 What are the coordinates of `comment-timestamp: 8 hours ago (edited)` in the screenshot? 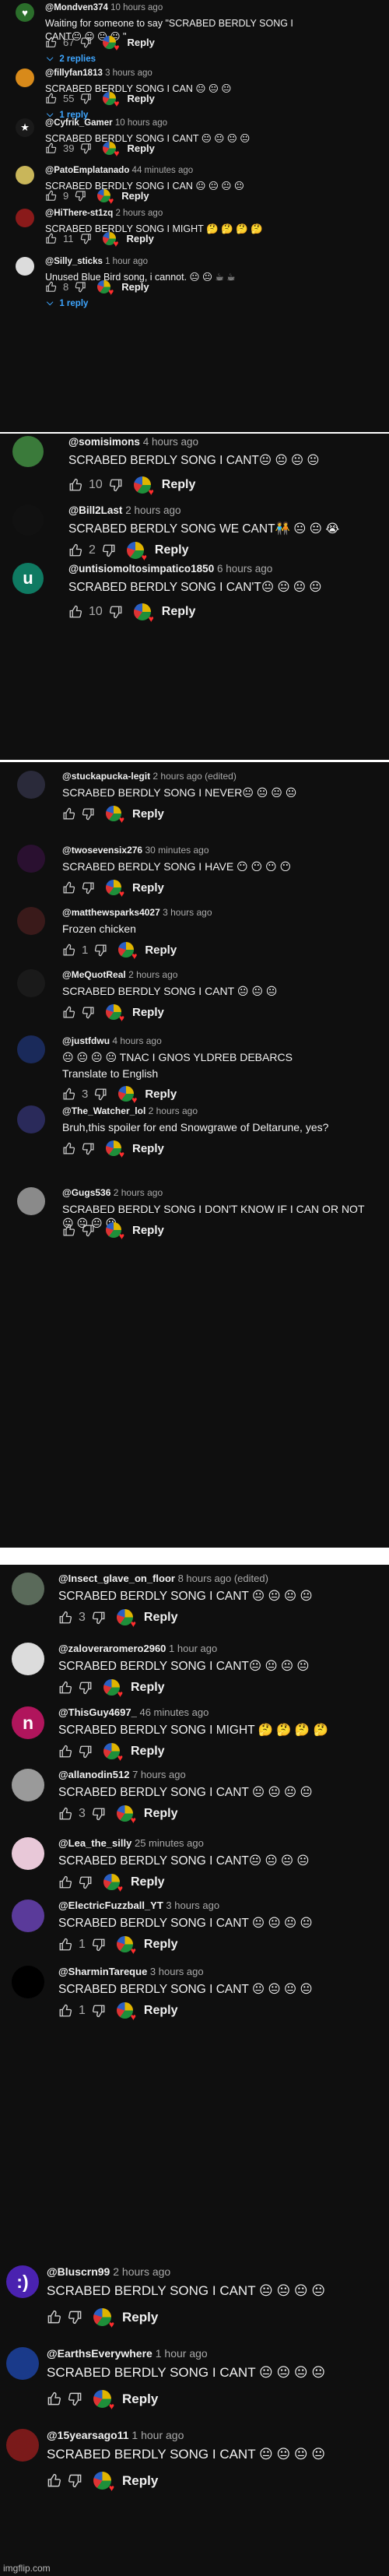 It's located at (223, 1579).